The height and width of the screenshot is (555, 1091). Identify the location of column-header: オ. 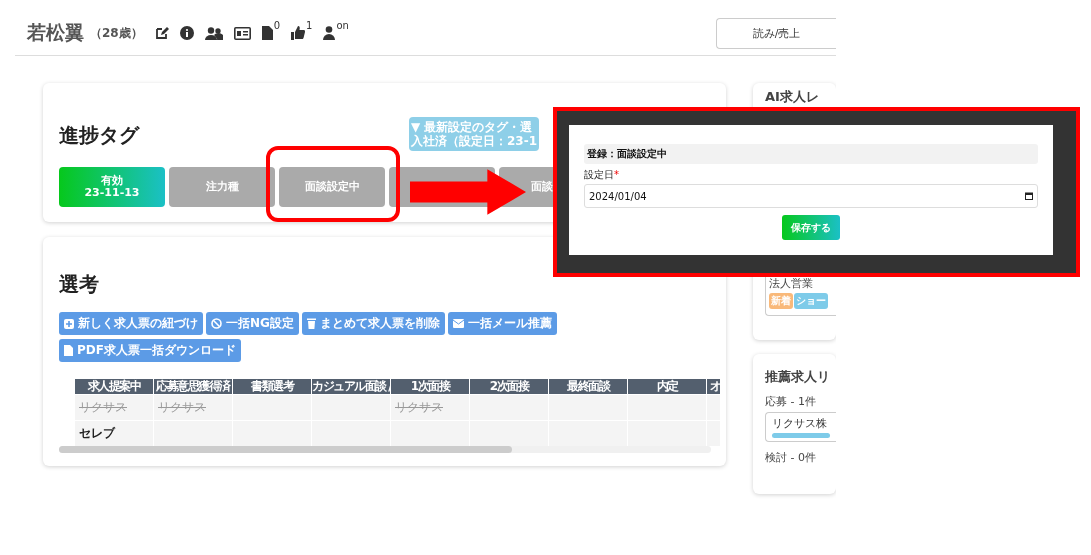
(713, 386).